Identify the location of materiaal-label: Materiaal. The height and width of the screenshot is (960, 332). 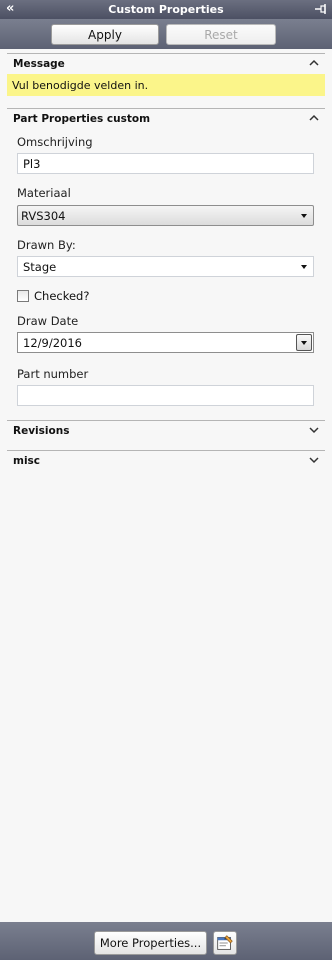
(44, 193).